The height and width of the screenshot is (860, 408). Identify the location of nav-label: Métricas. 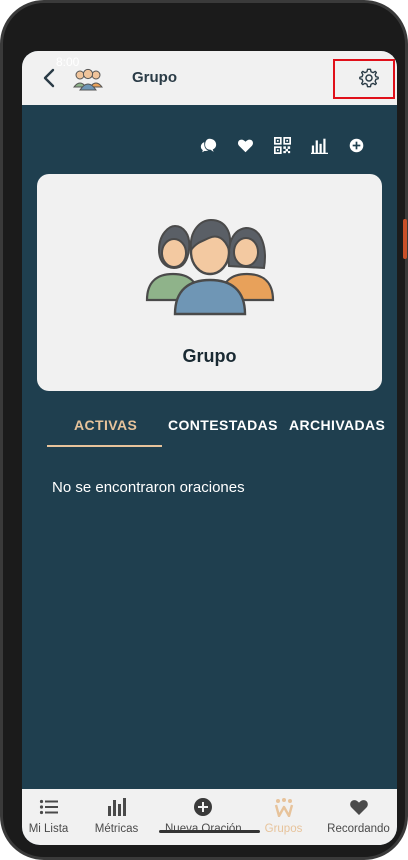
(116, 829).